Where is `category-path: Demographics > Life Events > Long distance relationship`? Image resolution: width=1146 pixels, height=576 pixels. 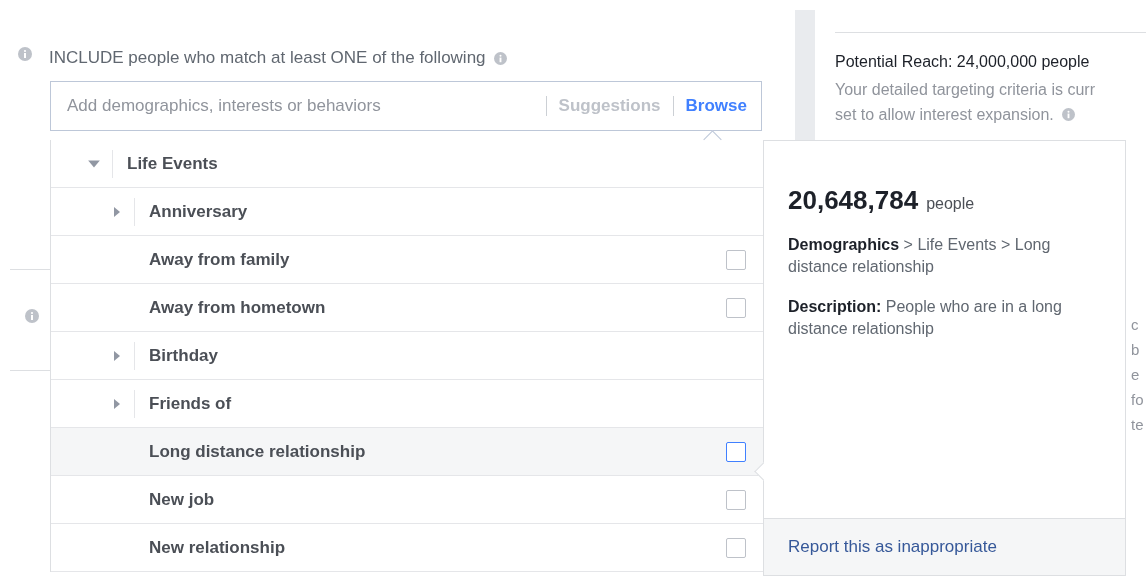
category-path: Demographics > Life Events > Long distance relationship is located at coordinates (920, 256).